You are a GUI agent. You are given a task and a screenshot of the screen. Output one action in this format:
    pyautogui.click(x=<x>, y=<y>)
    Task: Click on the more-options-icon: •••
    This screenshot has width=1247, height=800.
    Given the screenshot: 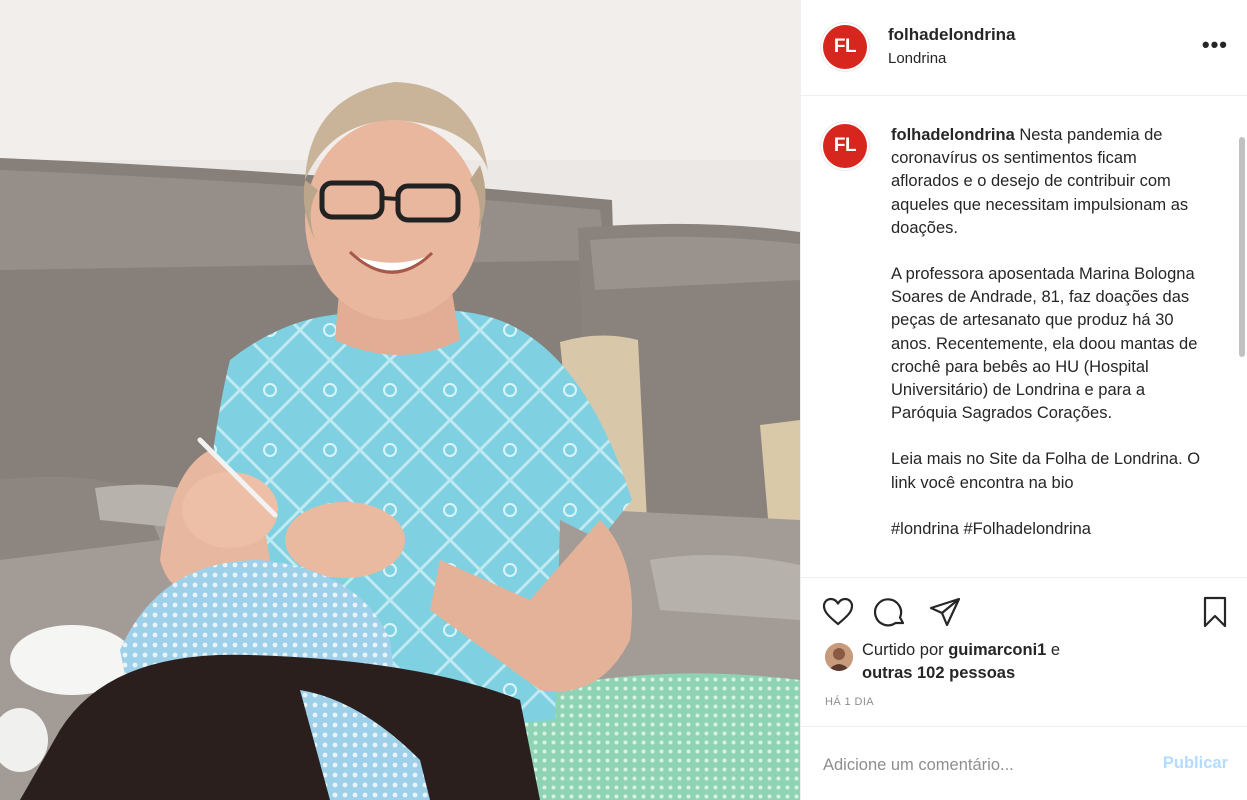 What is the action you would take?
    pyautogui.click(x=1215, y=45)
    